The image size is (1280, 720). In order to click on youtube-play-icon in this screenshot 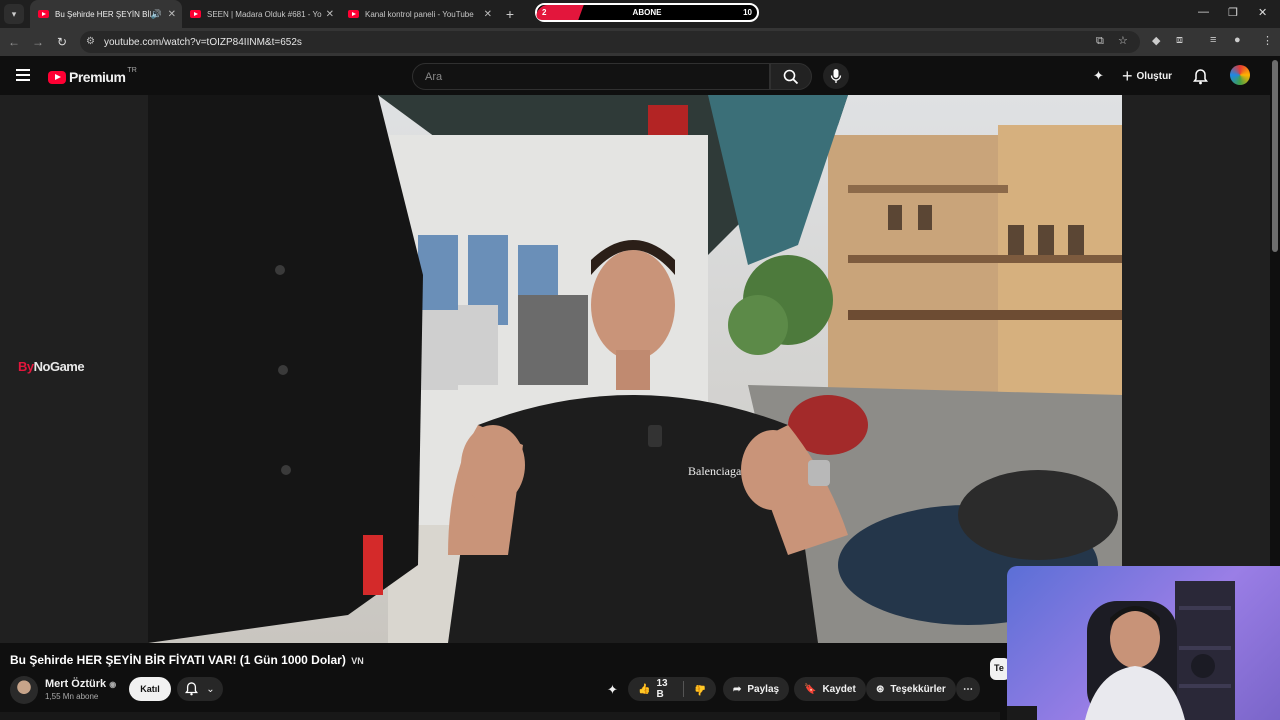, I will do `click(57, 77)`.